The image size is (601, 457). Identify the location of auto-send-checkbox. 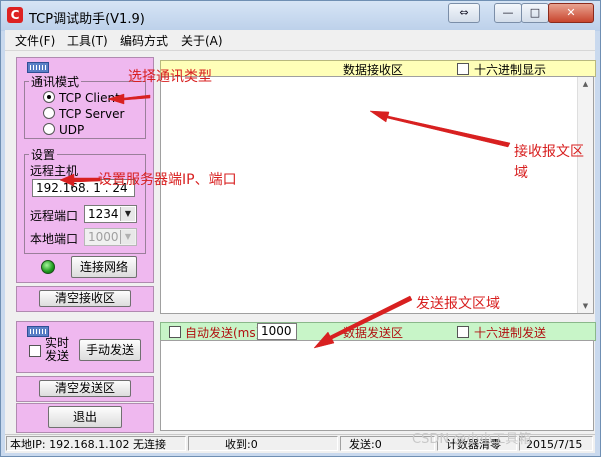
(175, 332).